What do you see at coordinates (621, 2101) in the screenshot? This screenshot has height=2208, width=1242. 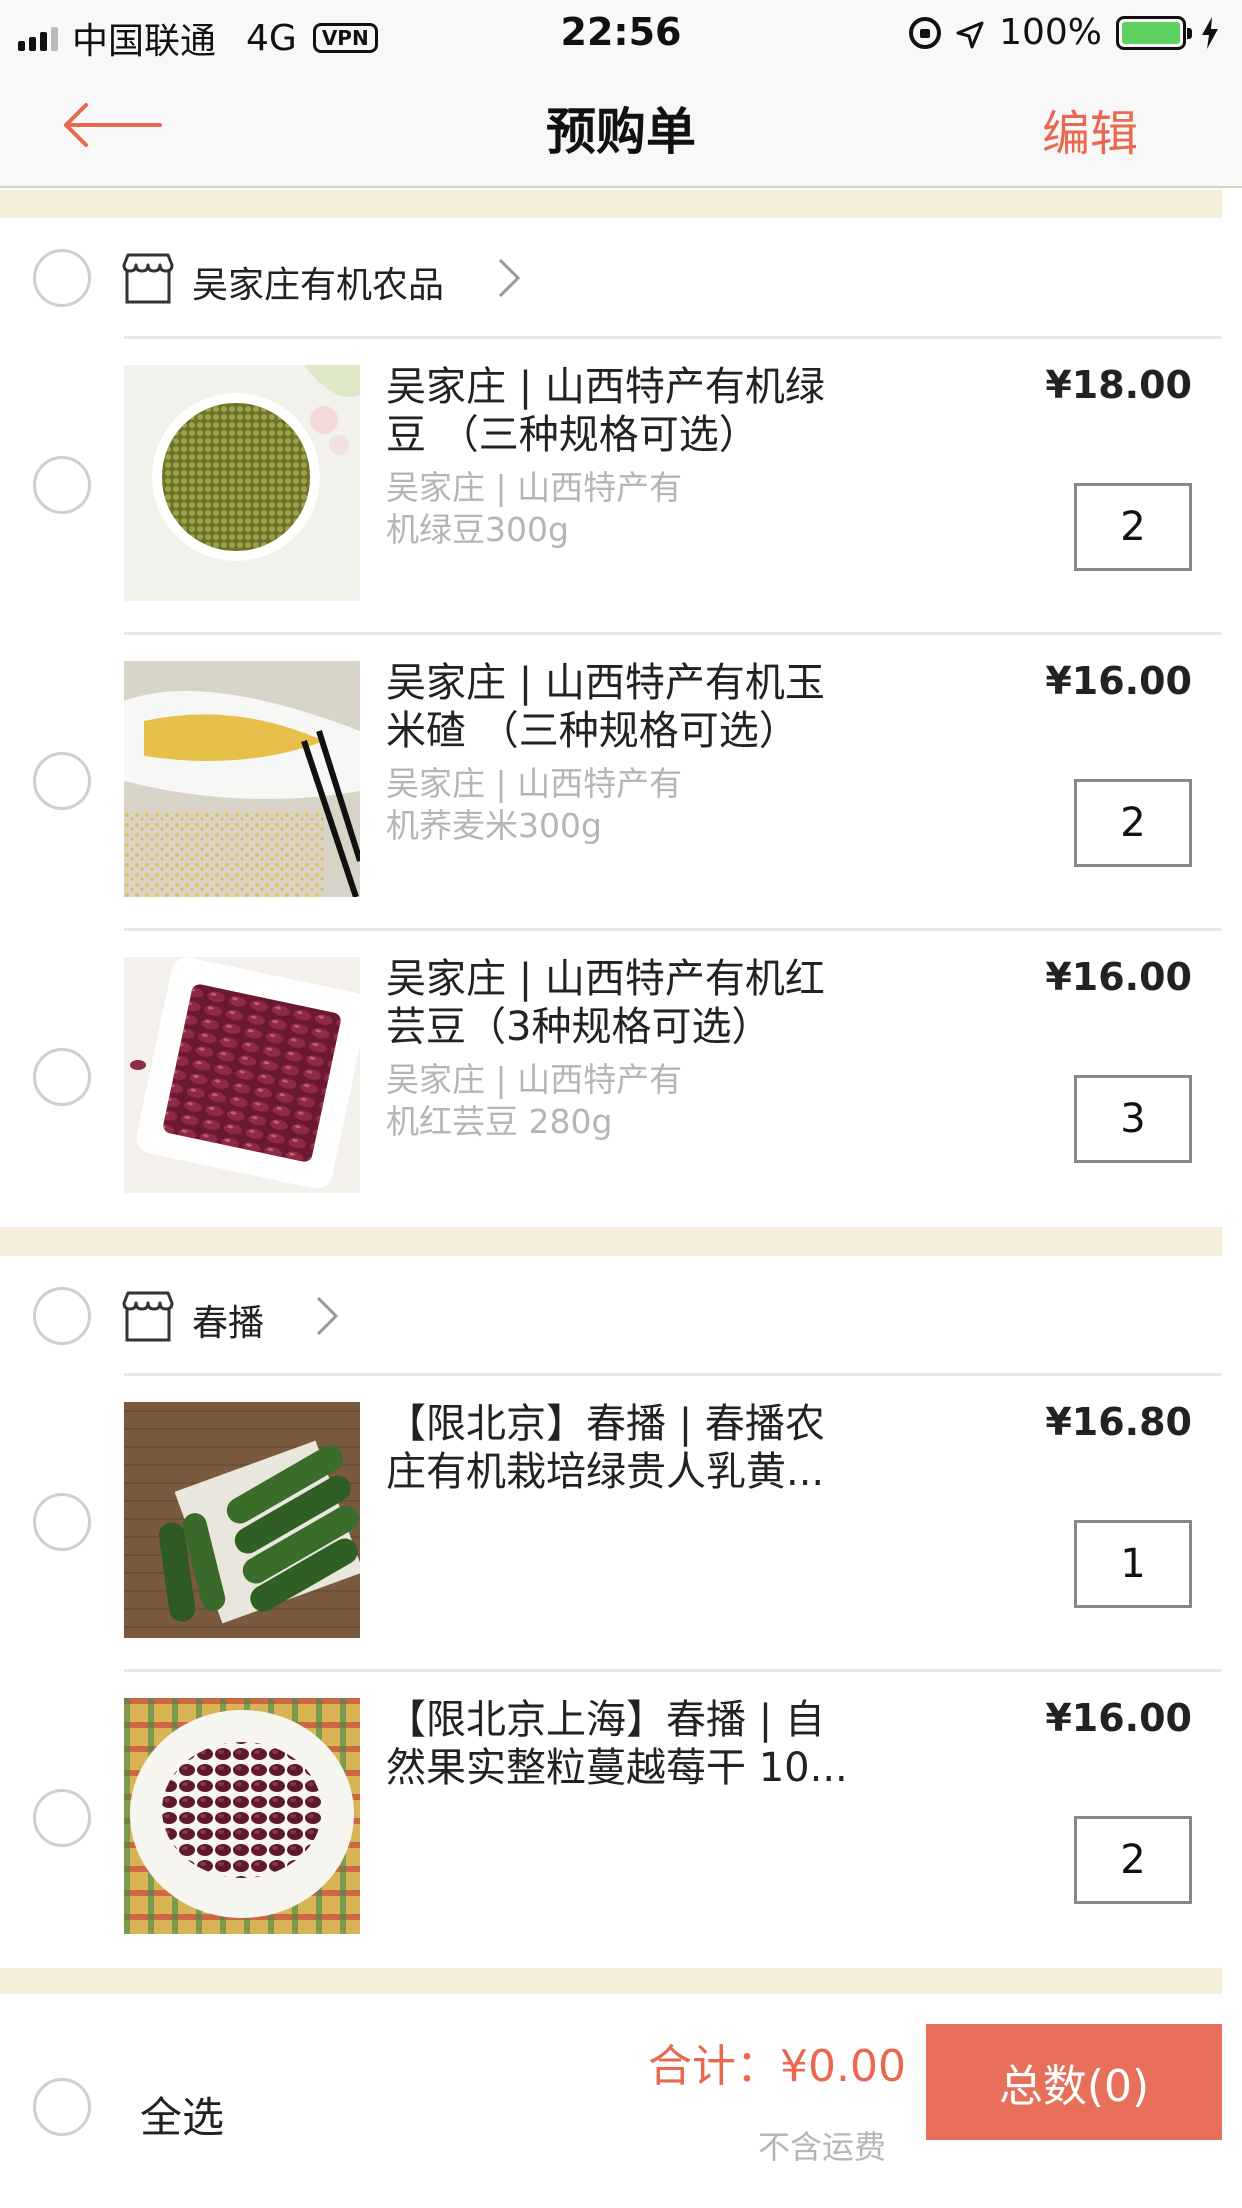 I see `checkout-bar: 全选 合计：¥0.00 不含运费 总数(0)` at bounding box center [621, 2101].